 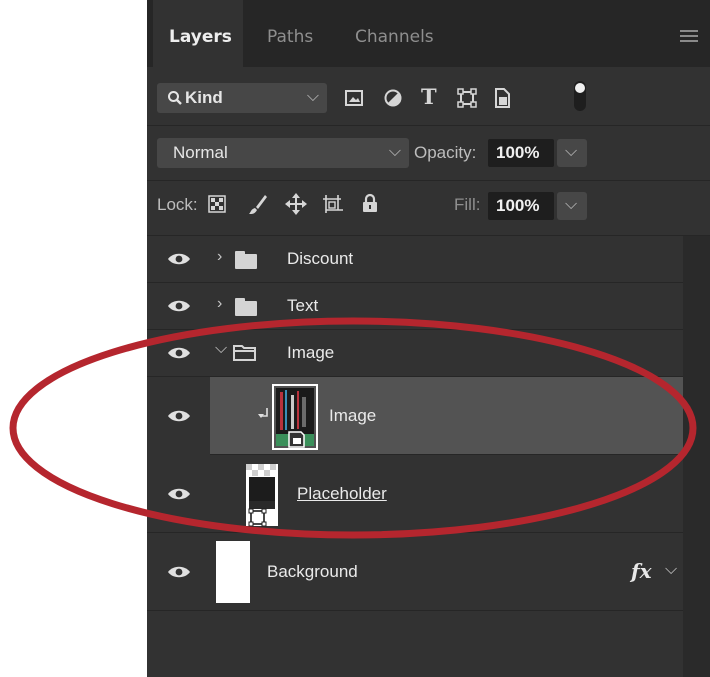 I want to click on filter-kind-label: Kind, so click(x=204, y=97).